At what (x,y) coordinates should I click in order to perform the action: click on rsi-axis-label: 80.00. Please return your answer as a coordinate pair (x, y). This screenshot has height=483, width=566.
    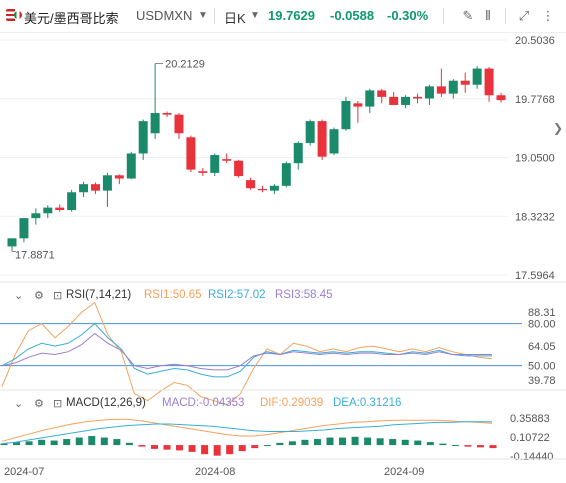
    Looking at the image, I should click on (542, 325).